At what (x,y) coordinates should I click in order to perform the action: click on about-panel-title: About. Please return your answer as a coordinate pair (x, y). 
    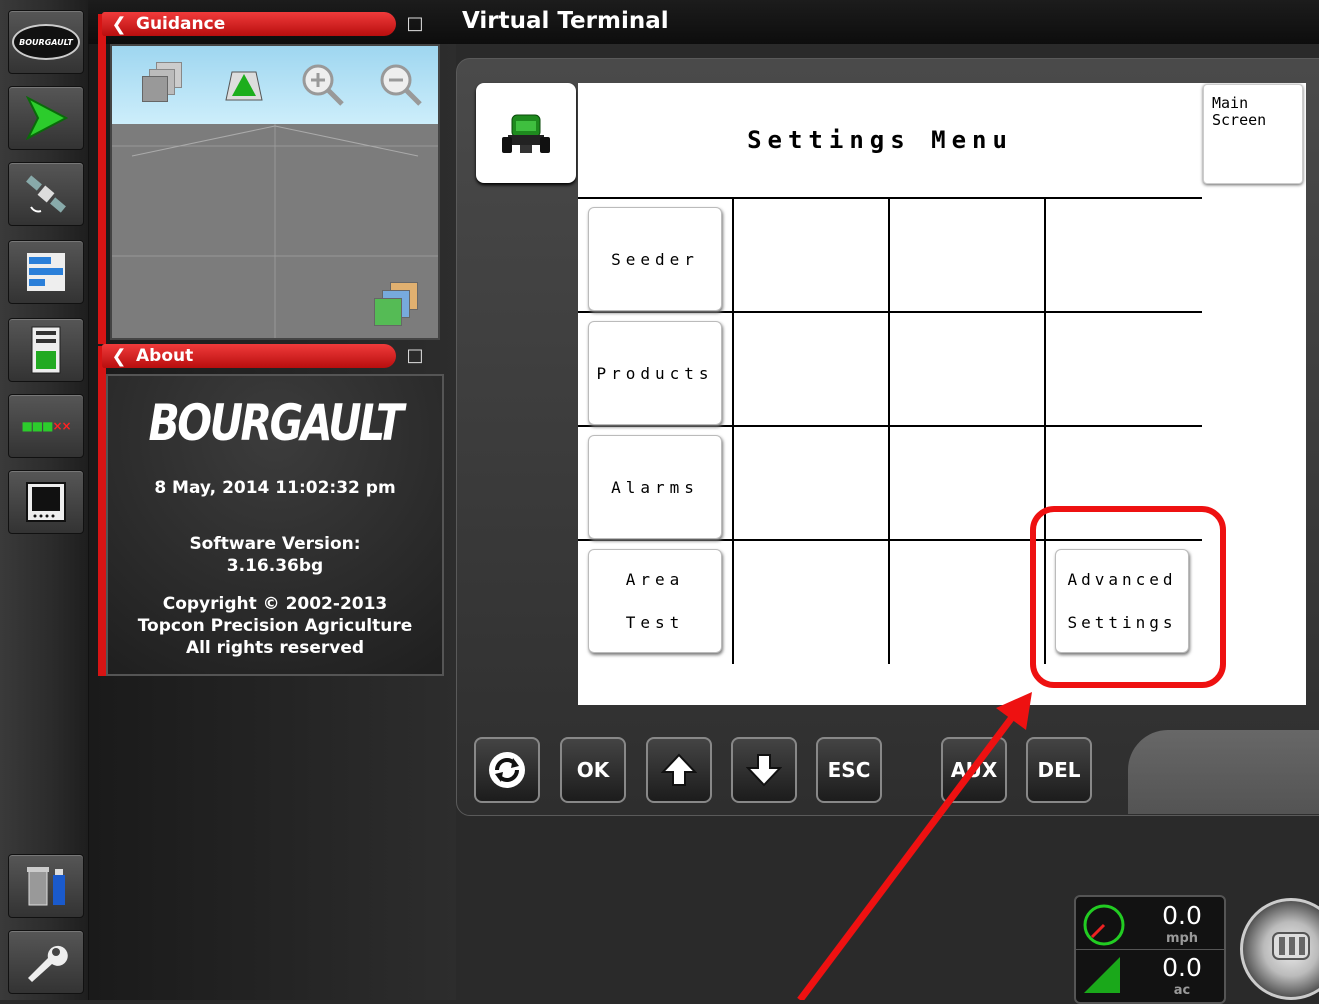
    Looking at the image, I should click on (165, 356).